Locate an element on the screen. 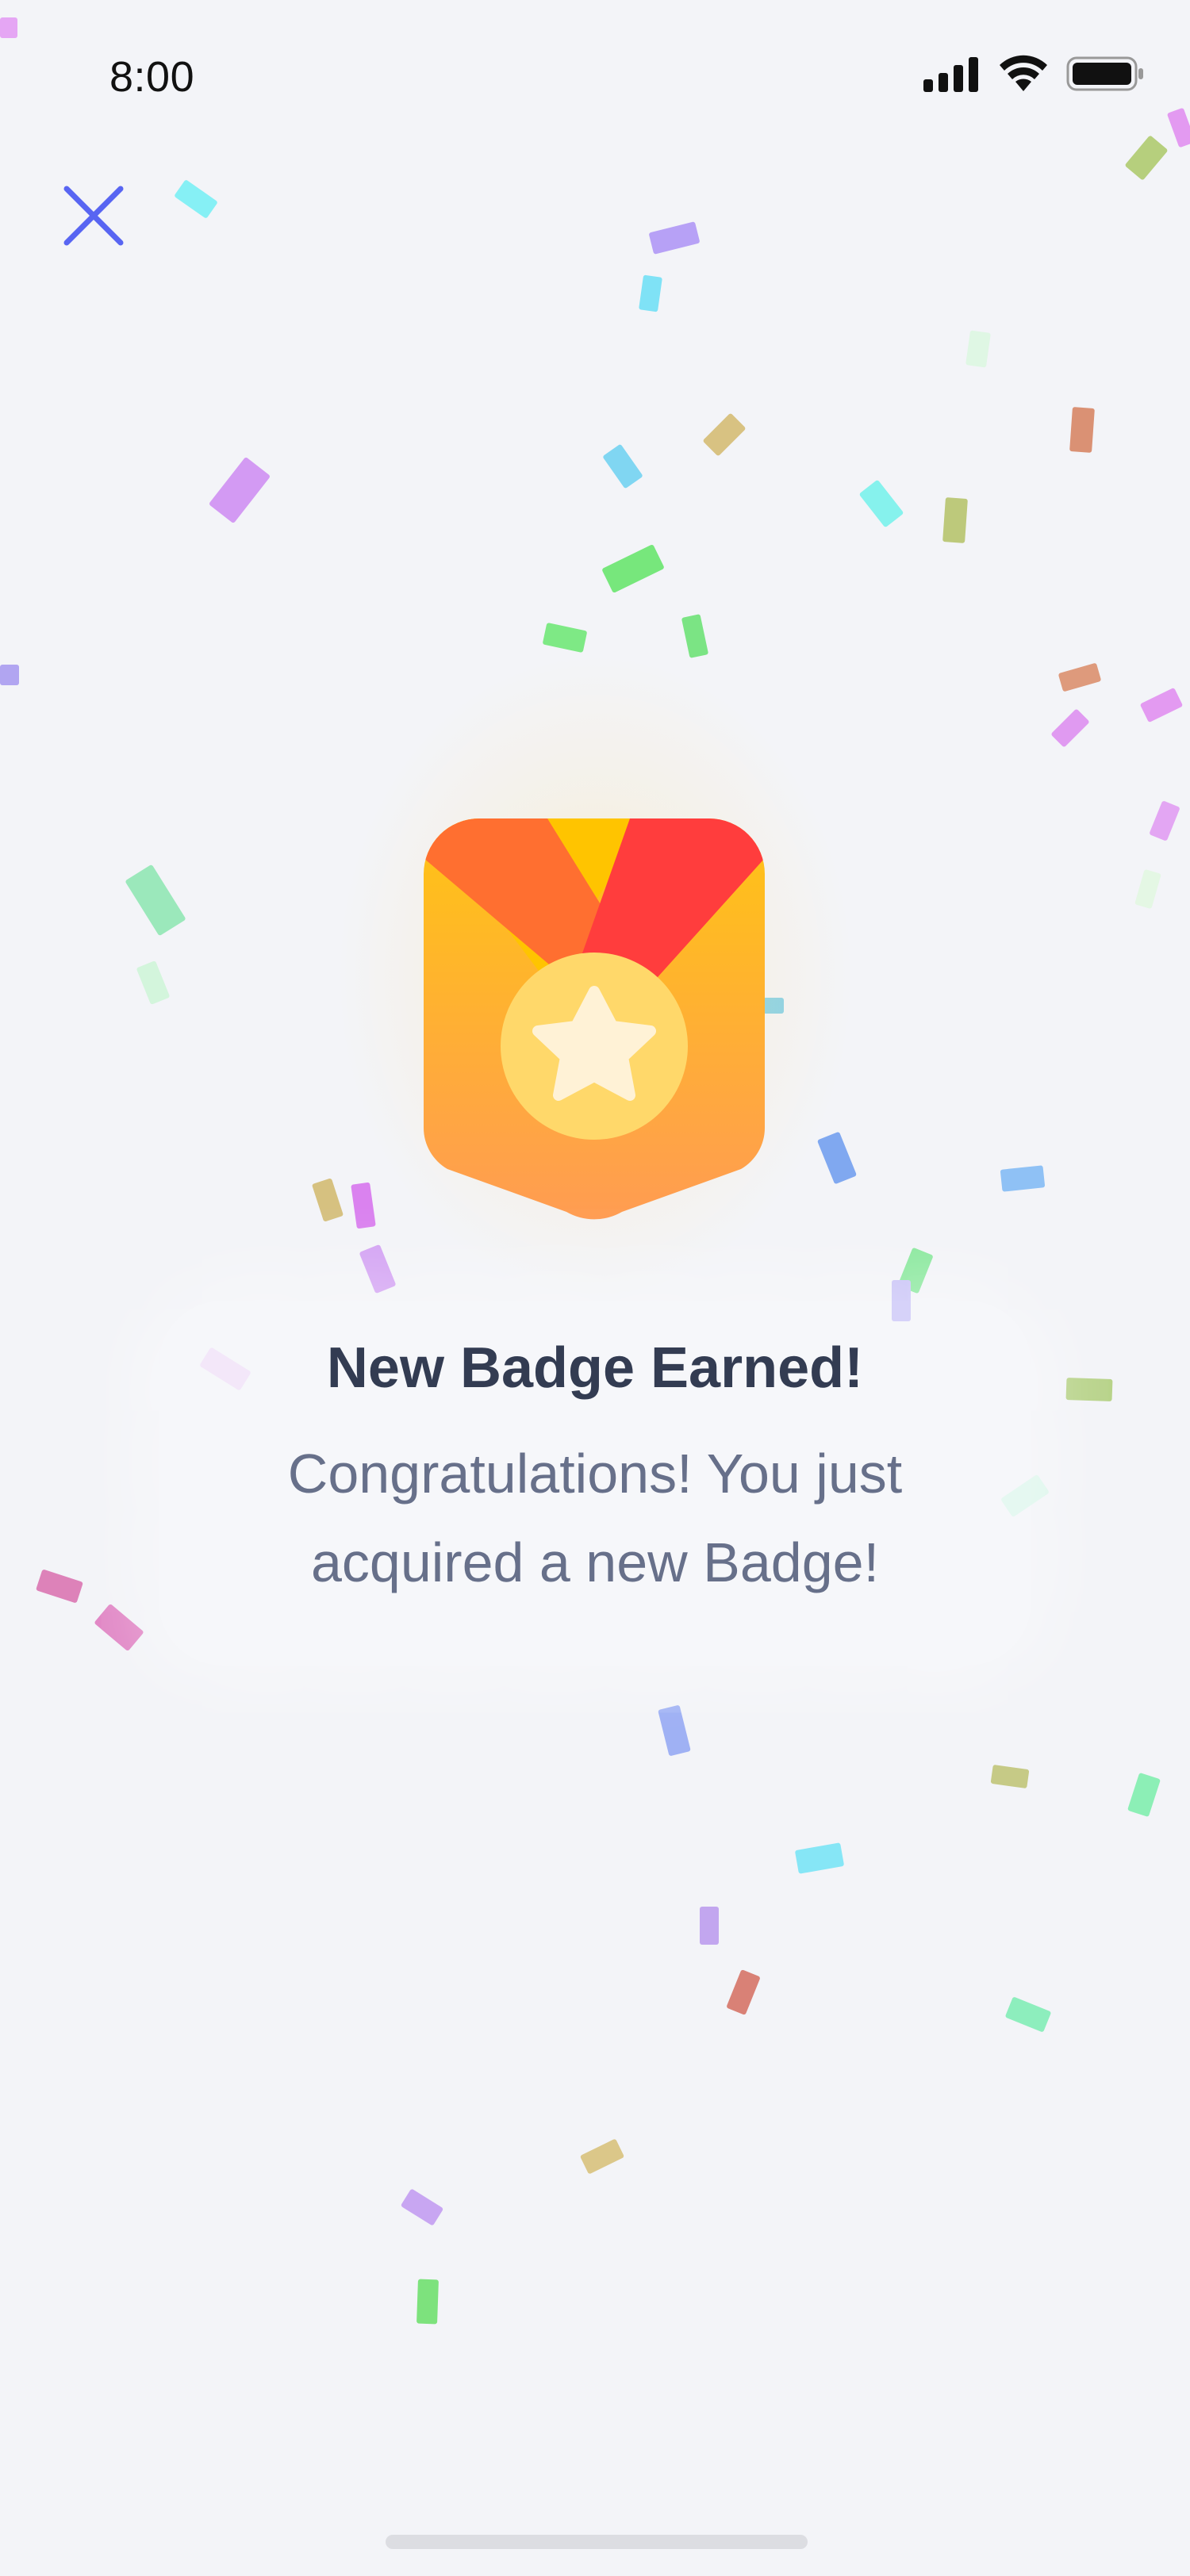  status-bar: 8:00 is located at coordinates (595, 75).